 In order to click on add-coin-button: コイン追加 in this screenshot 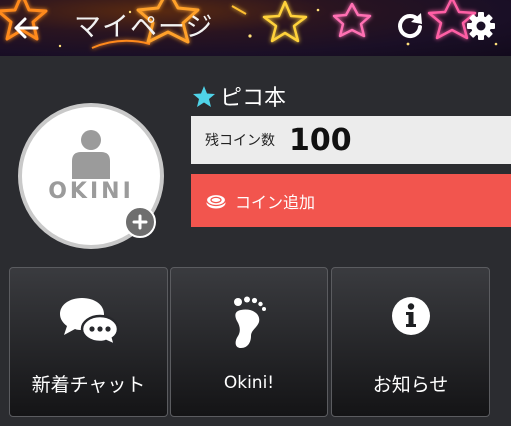, I will do `click(351, 200)`.